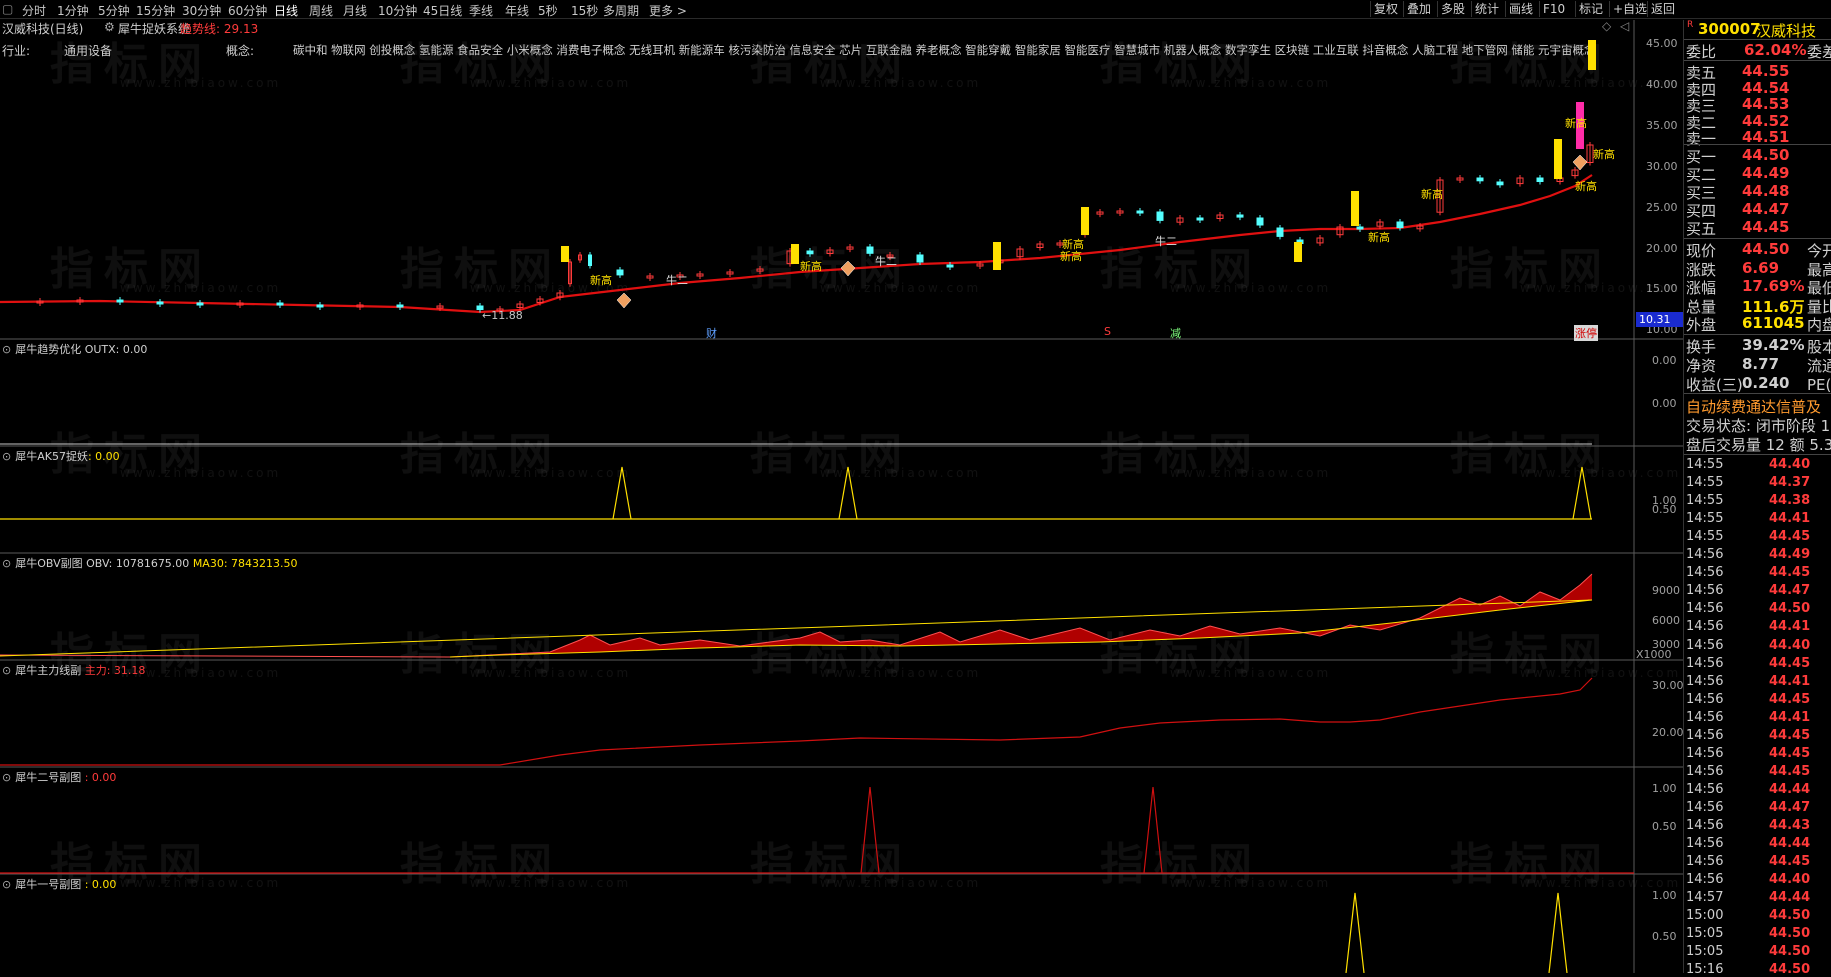  What do you see at coordinates (1558, 932) in the screenshot?
I see `no1-spike` at bounding box center [1558, 932].